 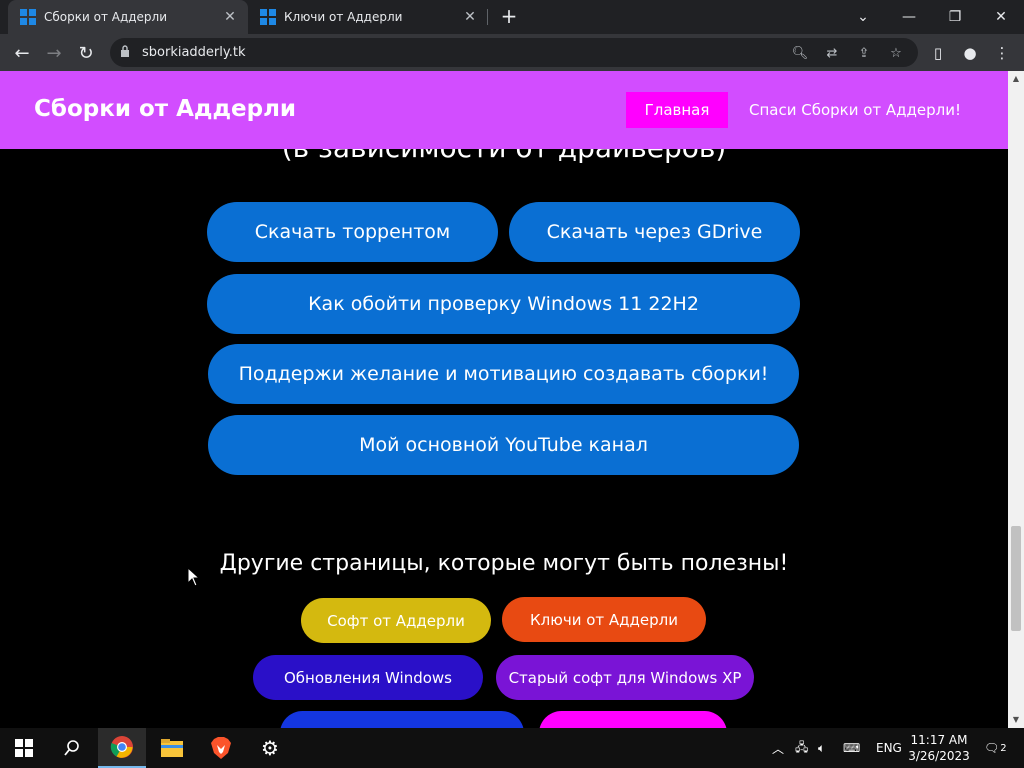 I want to click on chrome-icon, so click(x=121, y=747).